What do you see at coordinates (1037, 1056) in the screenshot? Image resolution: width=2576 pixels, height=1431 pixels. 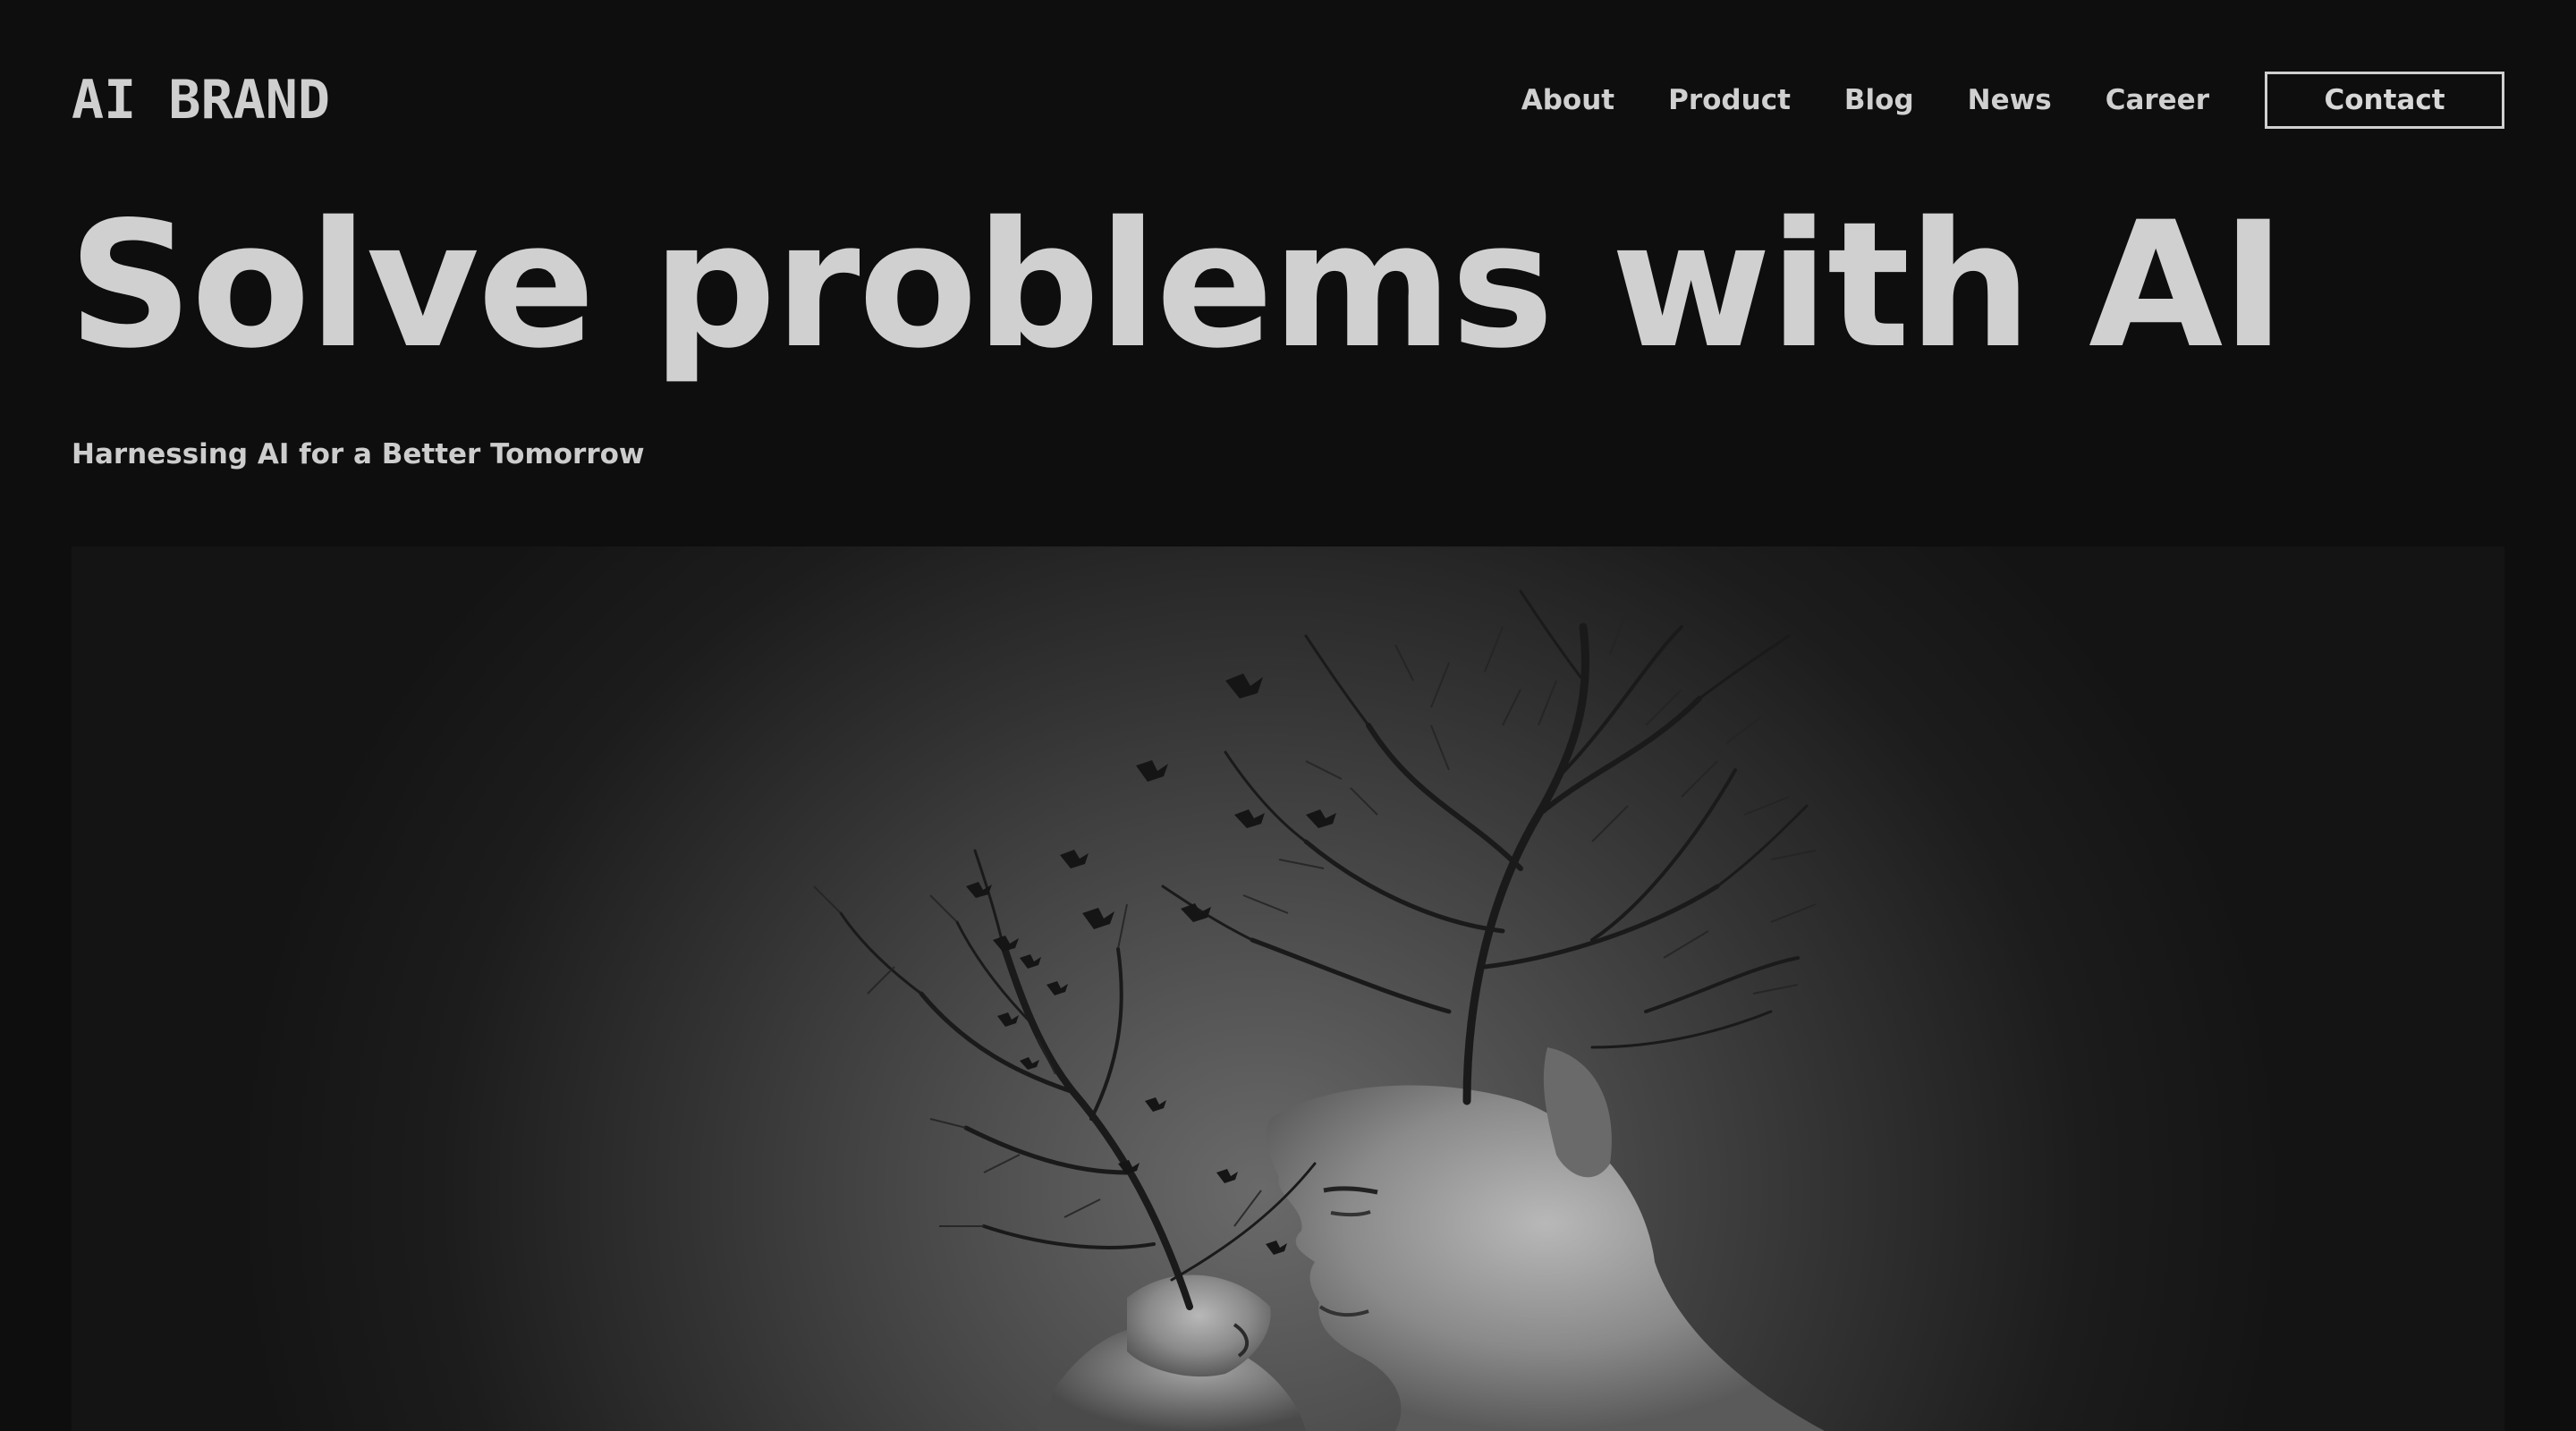 I see `left-tree-twigs` at bounding box center [1037, 1056].